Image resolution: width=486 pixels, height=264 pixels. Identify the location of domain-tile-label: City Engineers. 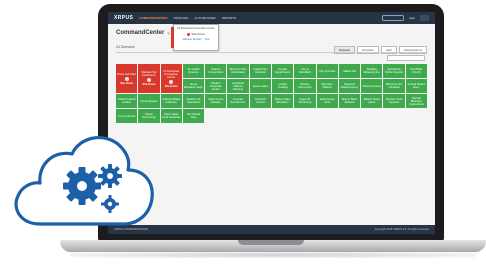
(149, 101).